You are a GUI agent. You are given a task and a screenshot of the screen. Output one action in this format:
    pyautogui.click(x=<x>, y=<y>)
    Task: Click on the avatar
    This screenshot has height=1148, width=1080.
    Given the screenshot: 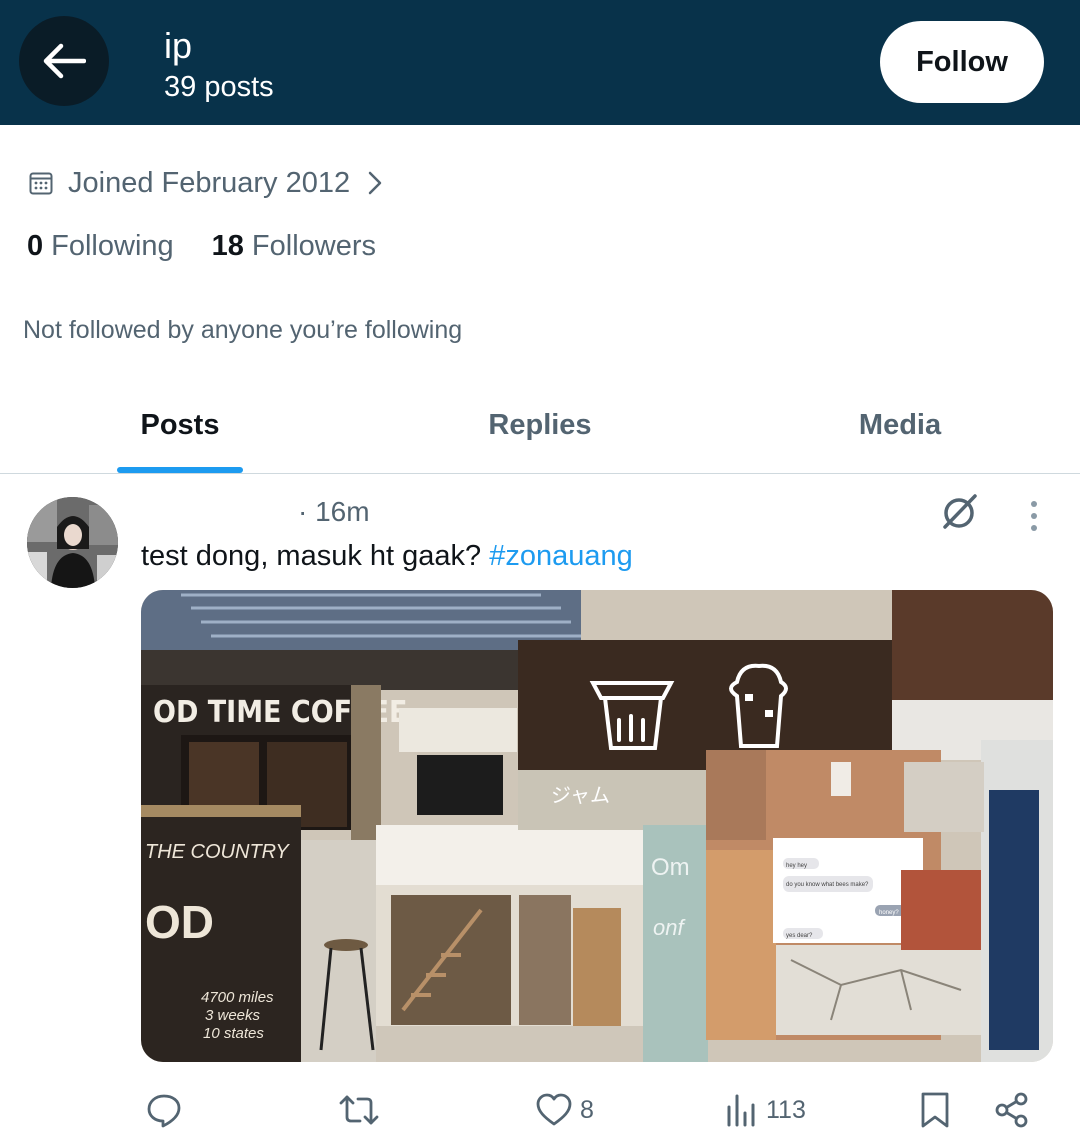 What is the action you would take?
    pyautogui.click(x=72, y=542)
    